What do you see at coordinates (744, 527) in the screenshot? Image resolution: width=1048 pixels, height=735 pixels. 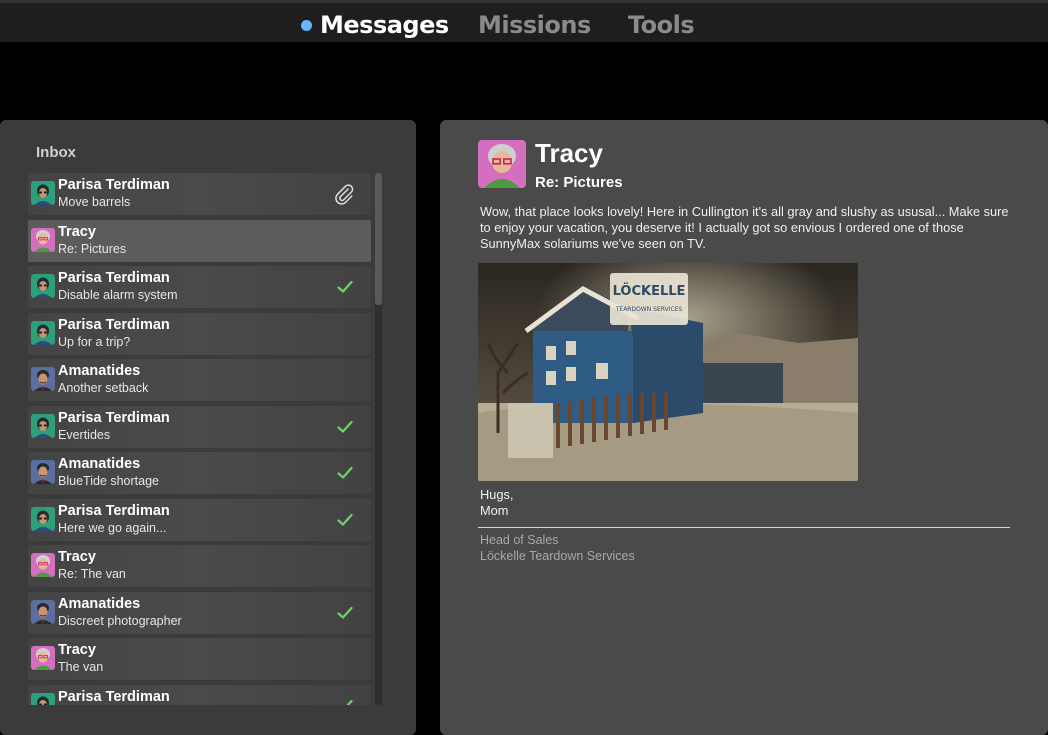 I see `signature-divider` at bounding box center [744, 527].